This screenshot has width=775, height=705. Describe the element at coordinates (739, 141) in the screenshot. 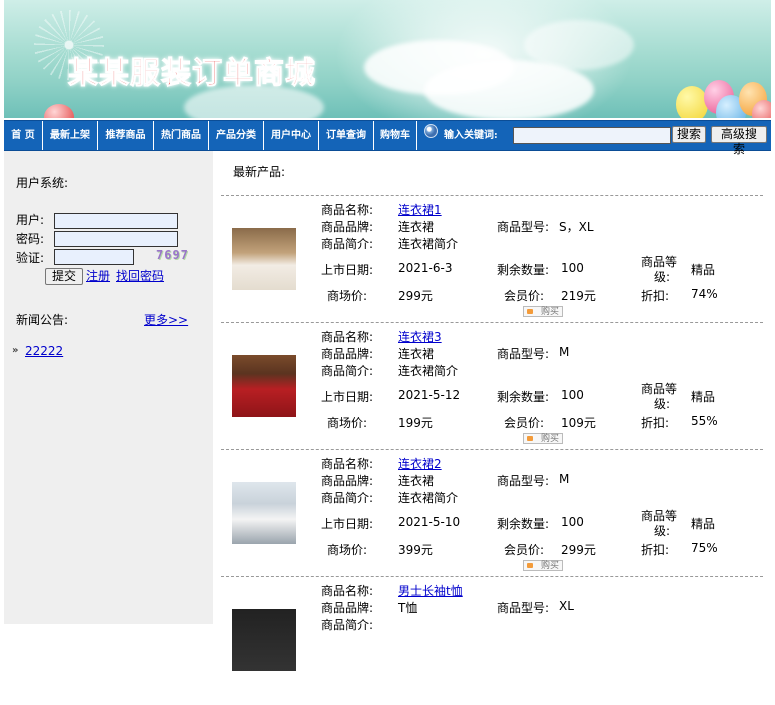

I see `advanced-search-button: 高级搜索` at that location.